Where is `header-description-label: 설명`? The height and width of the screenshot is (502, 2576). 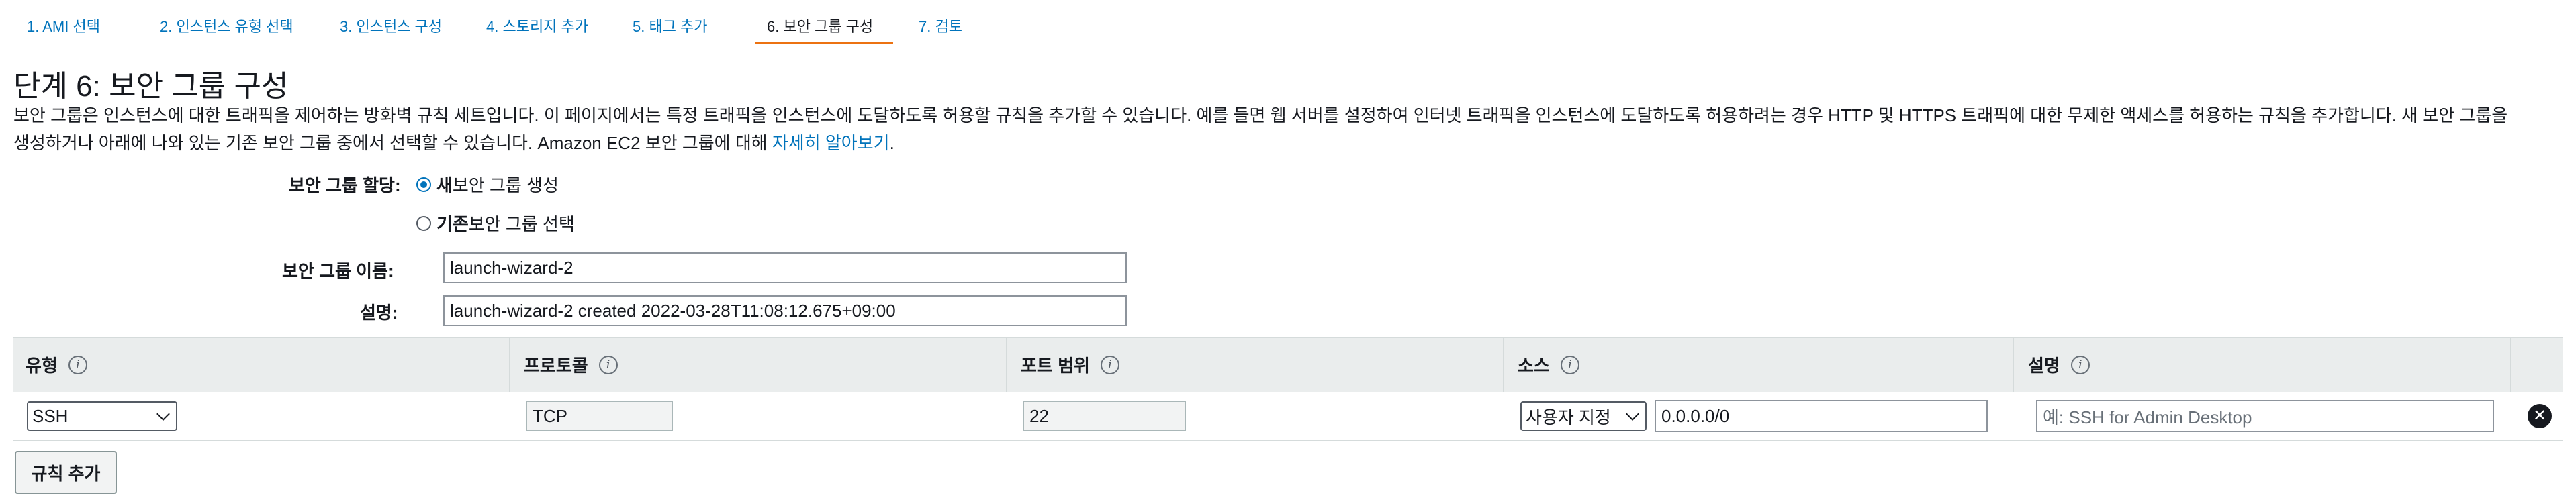 header-description-label: 설명 is located at coordinates (2044, 366).